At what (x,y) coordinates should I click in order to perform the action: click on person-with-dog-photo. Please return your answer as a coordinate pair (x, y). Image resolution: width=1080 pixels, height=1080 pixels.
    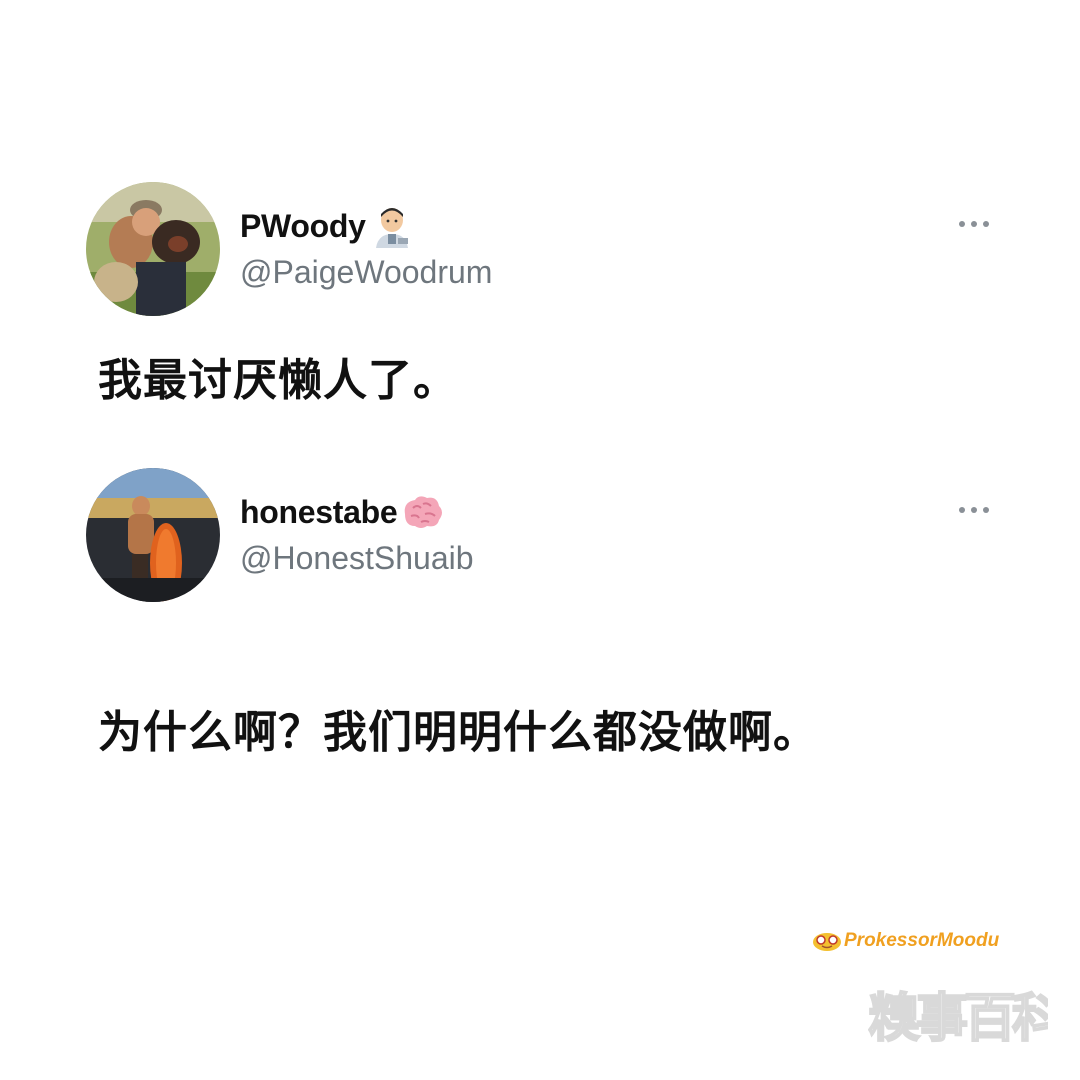
    Looking at the image, I should click on (153, 249).